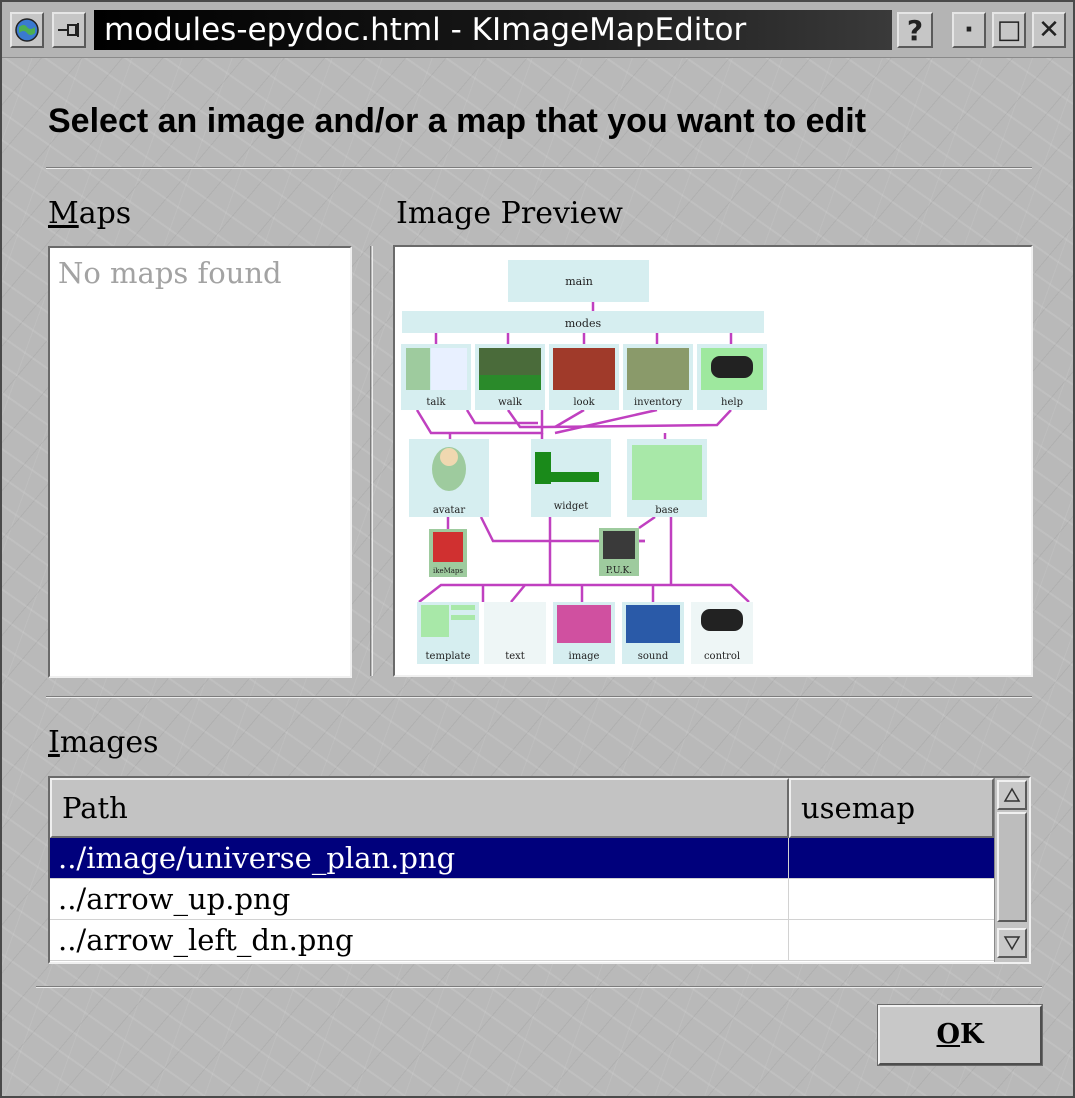  Describe the element at coordinates (583, 323) in the screenshot. I see `diagram-label-modes: modes` at that location.